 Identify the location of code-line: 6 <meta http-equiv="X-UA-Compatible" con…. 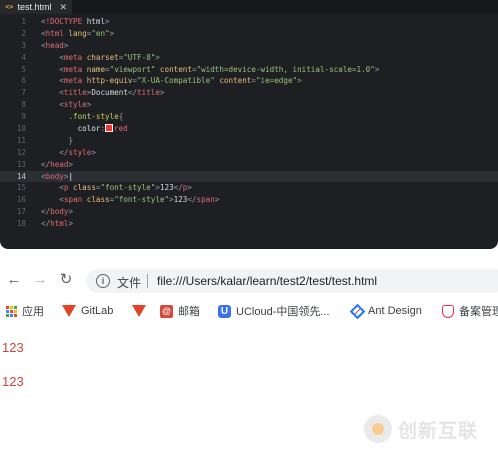
(249, 81).